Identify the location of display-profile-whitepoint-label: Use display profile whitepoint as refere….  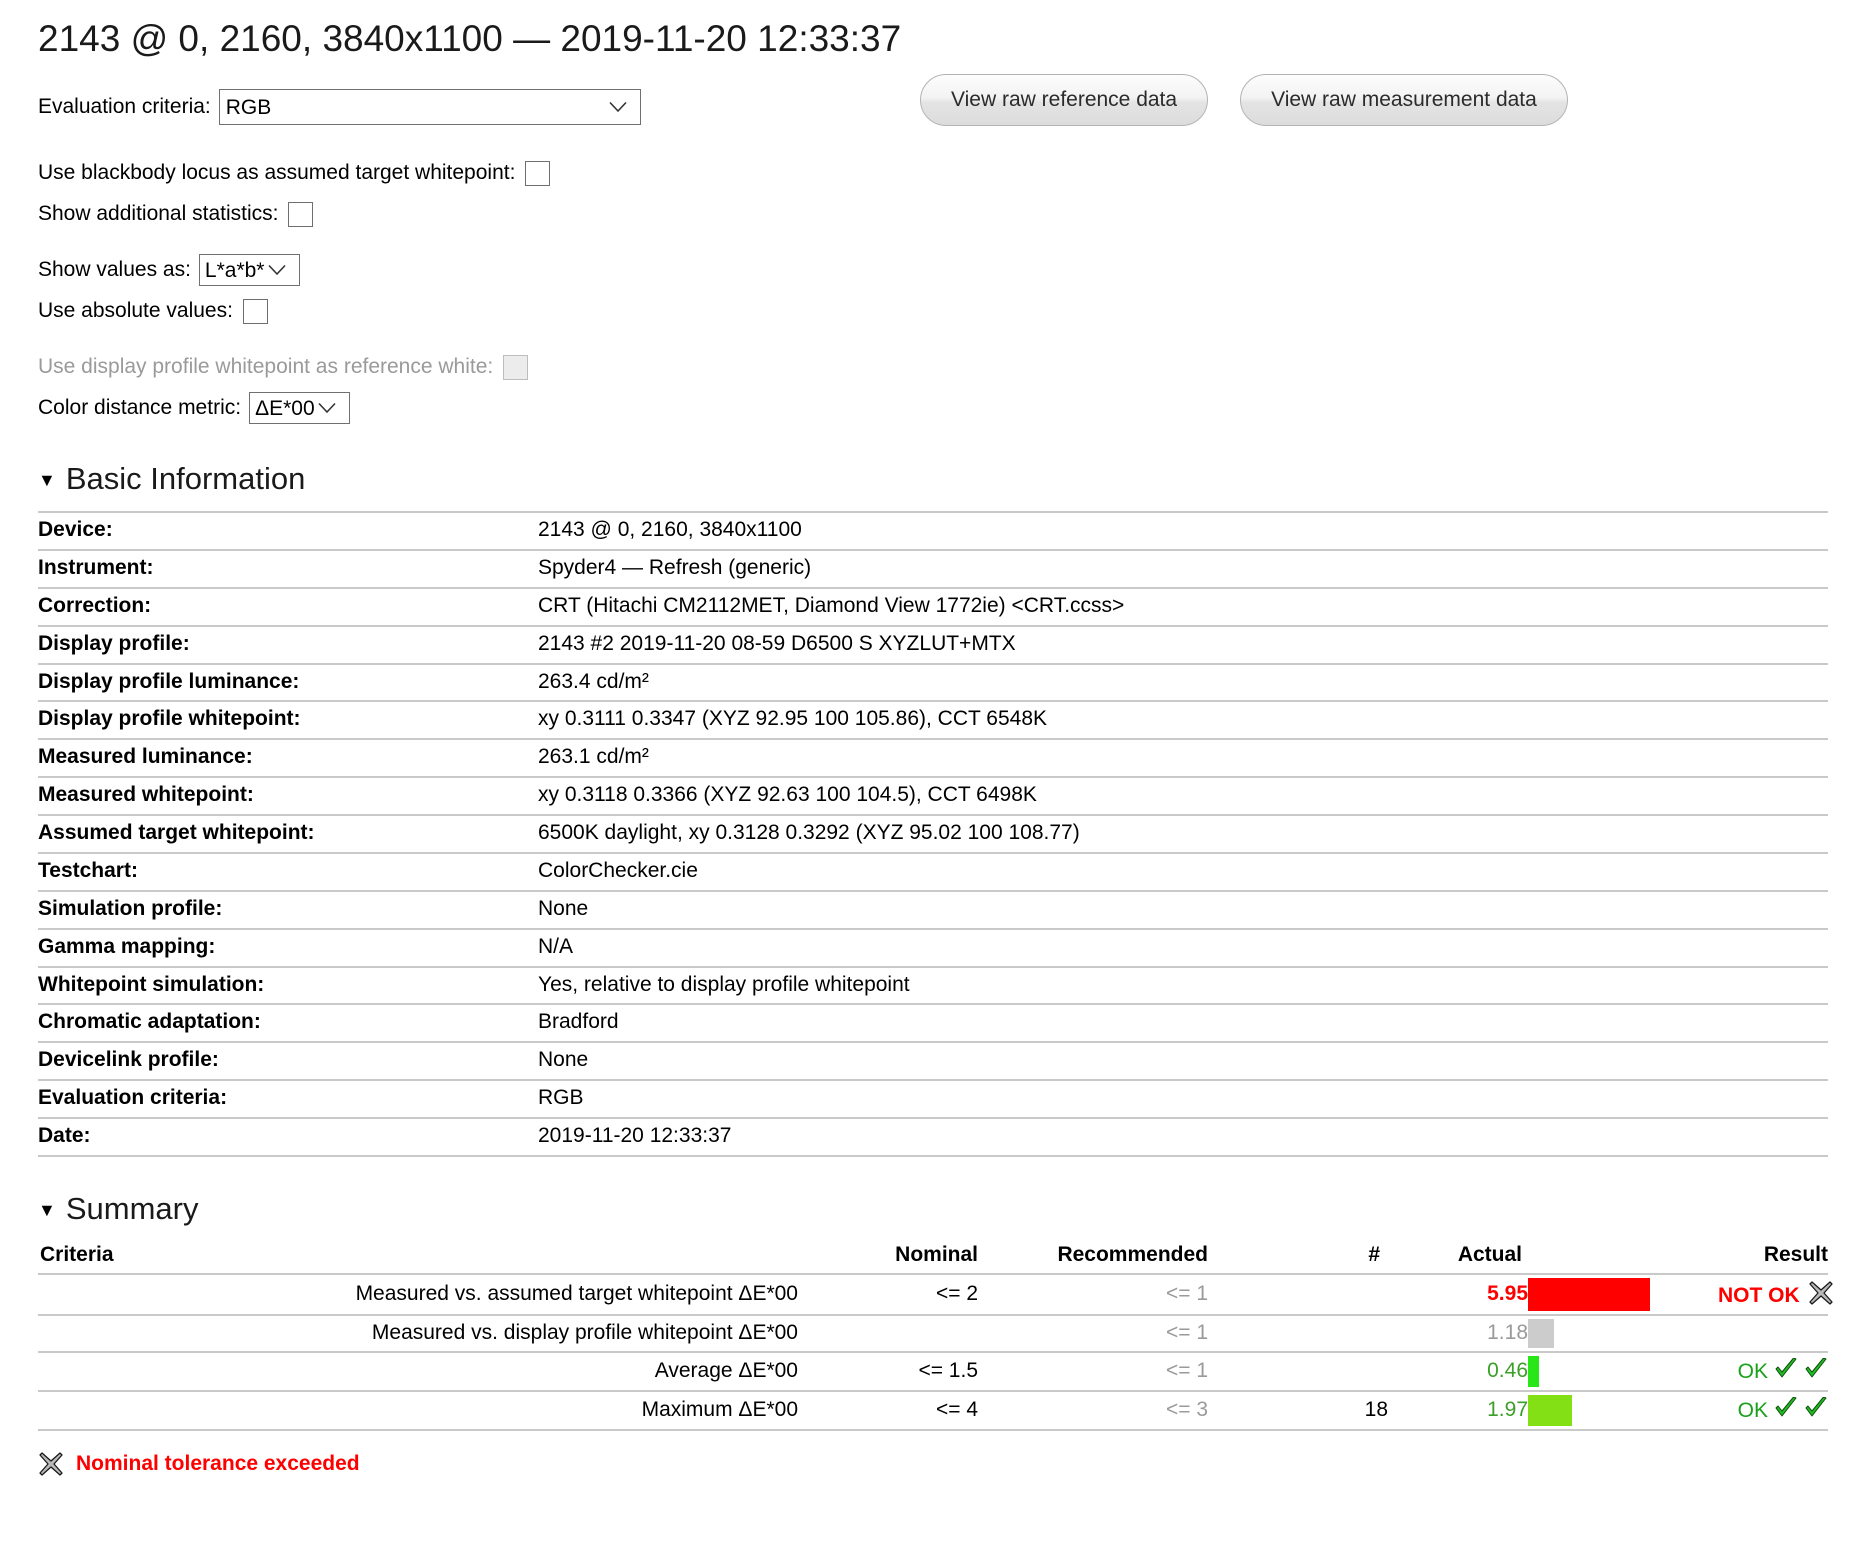
(266, 366).